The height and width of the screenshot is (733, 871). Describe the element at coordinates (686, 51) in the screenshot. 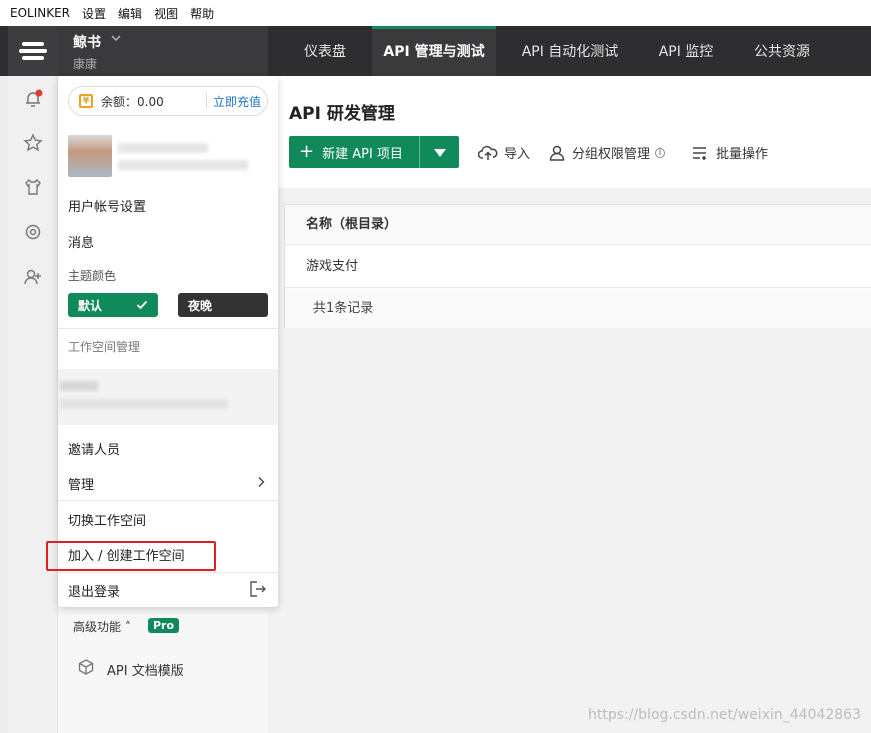

I see `tab-api-monitor: API 监控` at that location.